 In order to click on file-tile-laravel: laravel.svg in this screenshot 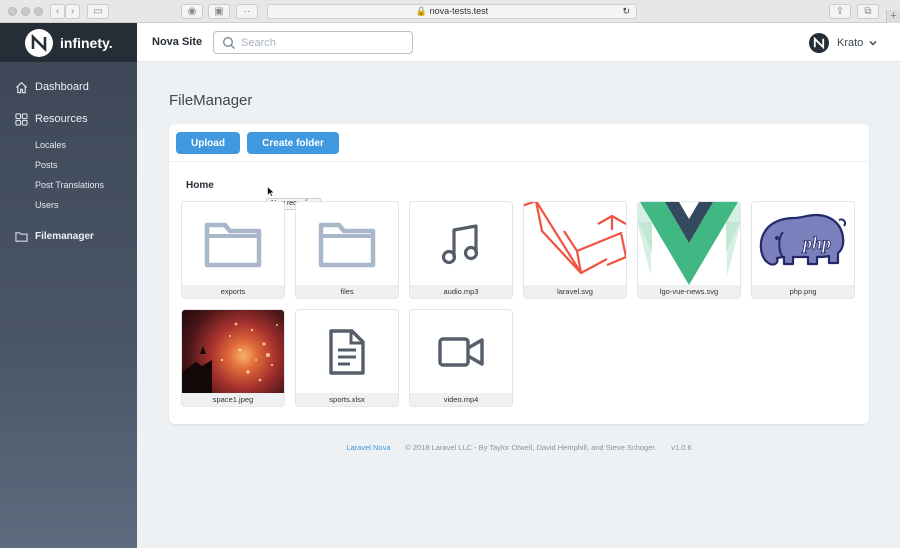, I will do `click(575, 250)`.